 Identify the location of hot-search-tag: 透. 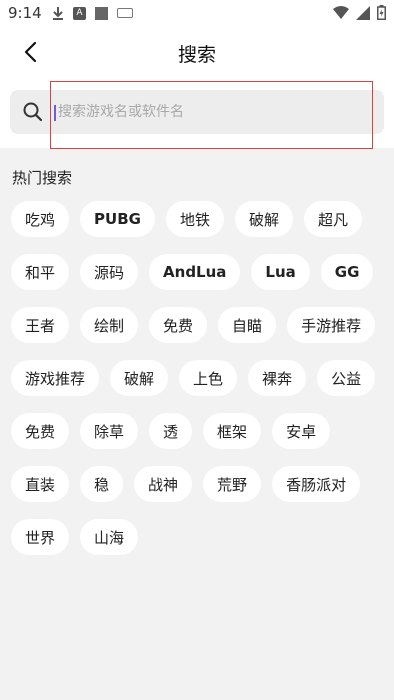
(171, 431).